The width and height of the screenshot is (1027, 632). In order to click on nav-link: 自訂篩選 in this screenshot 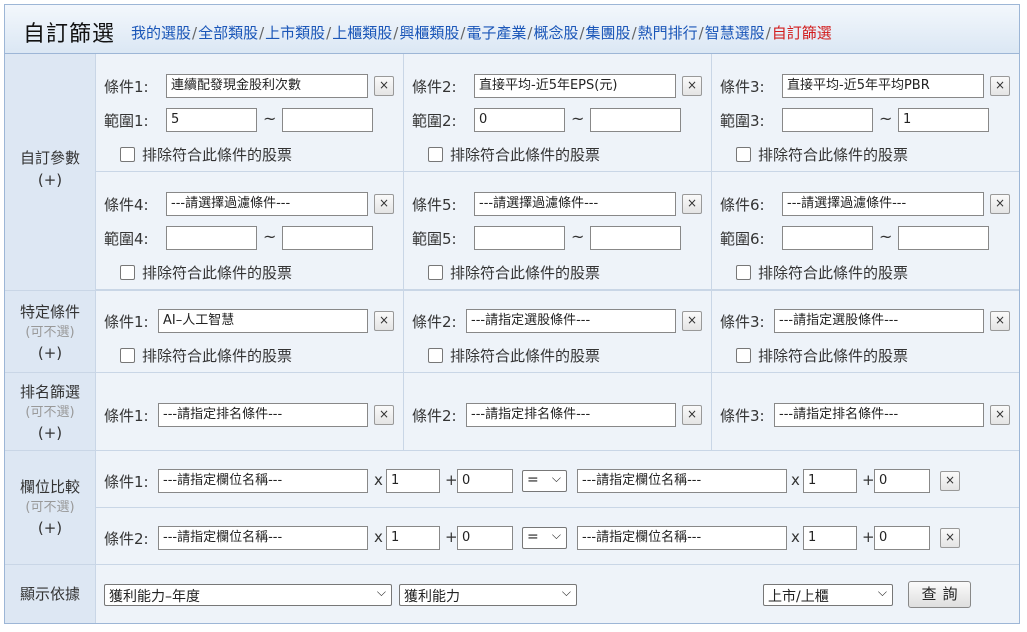, I will do `click(802, 33)`.